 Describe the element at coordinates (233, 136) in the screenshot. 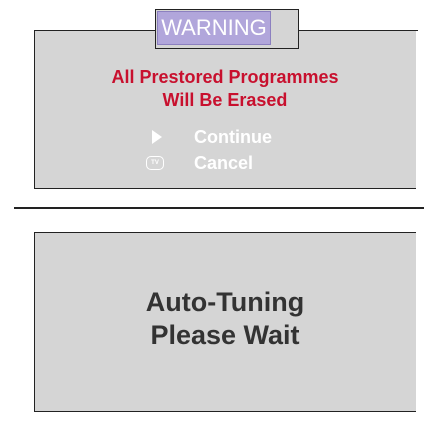

I see `continue-label: Continue` at that location.